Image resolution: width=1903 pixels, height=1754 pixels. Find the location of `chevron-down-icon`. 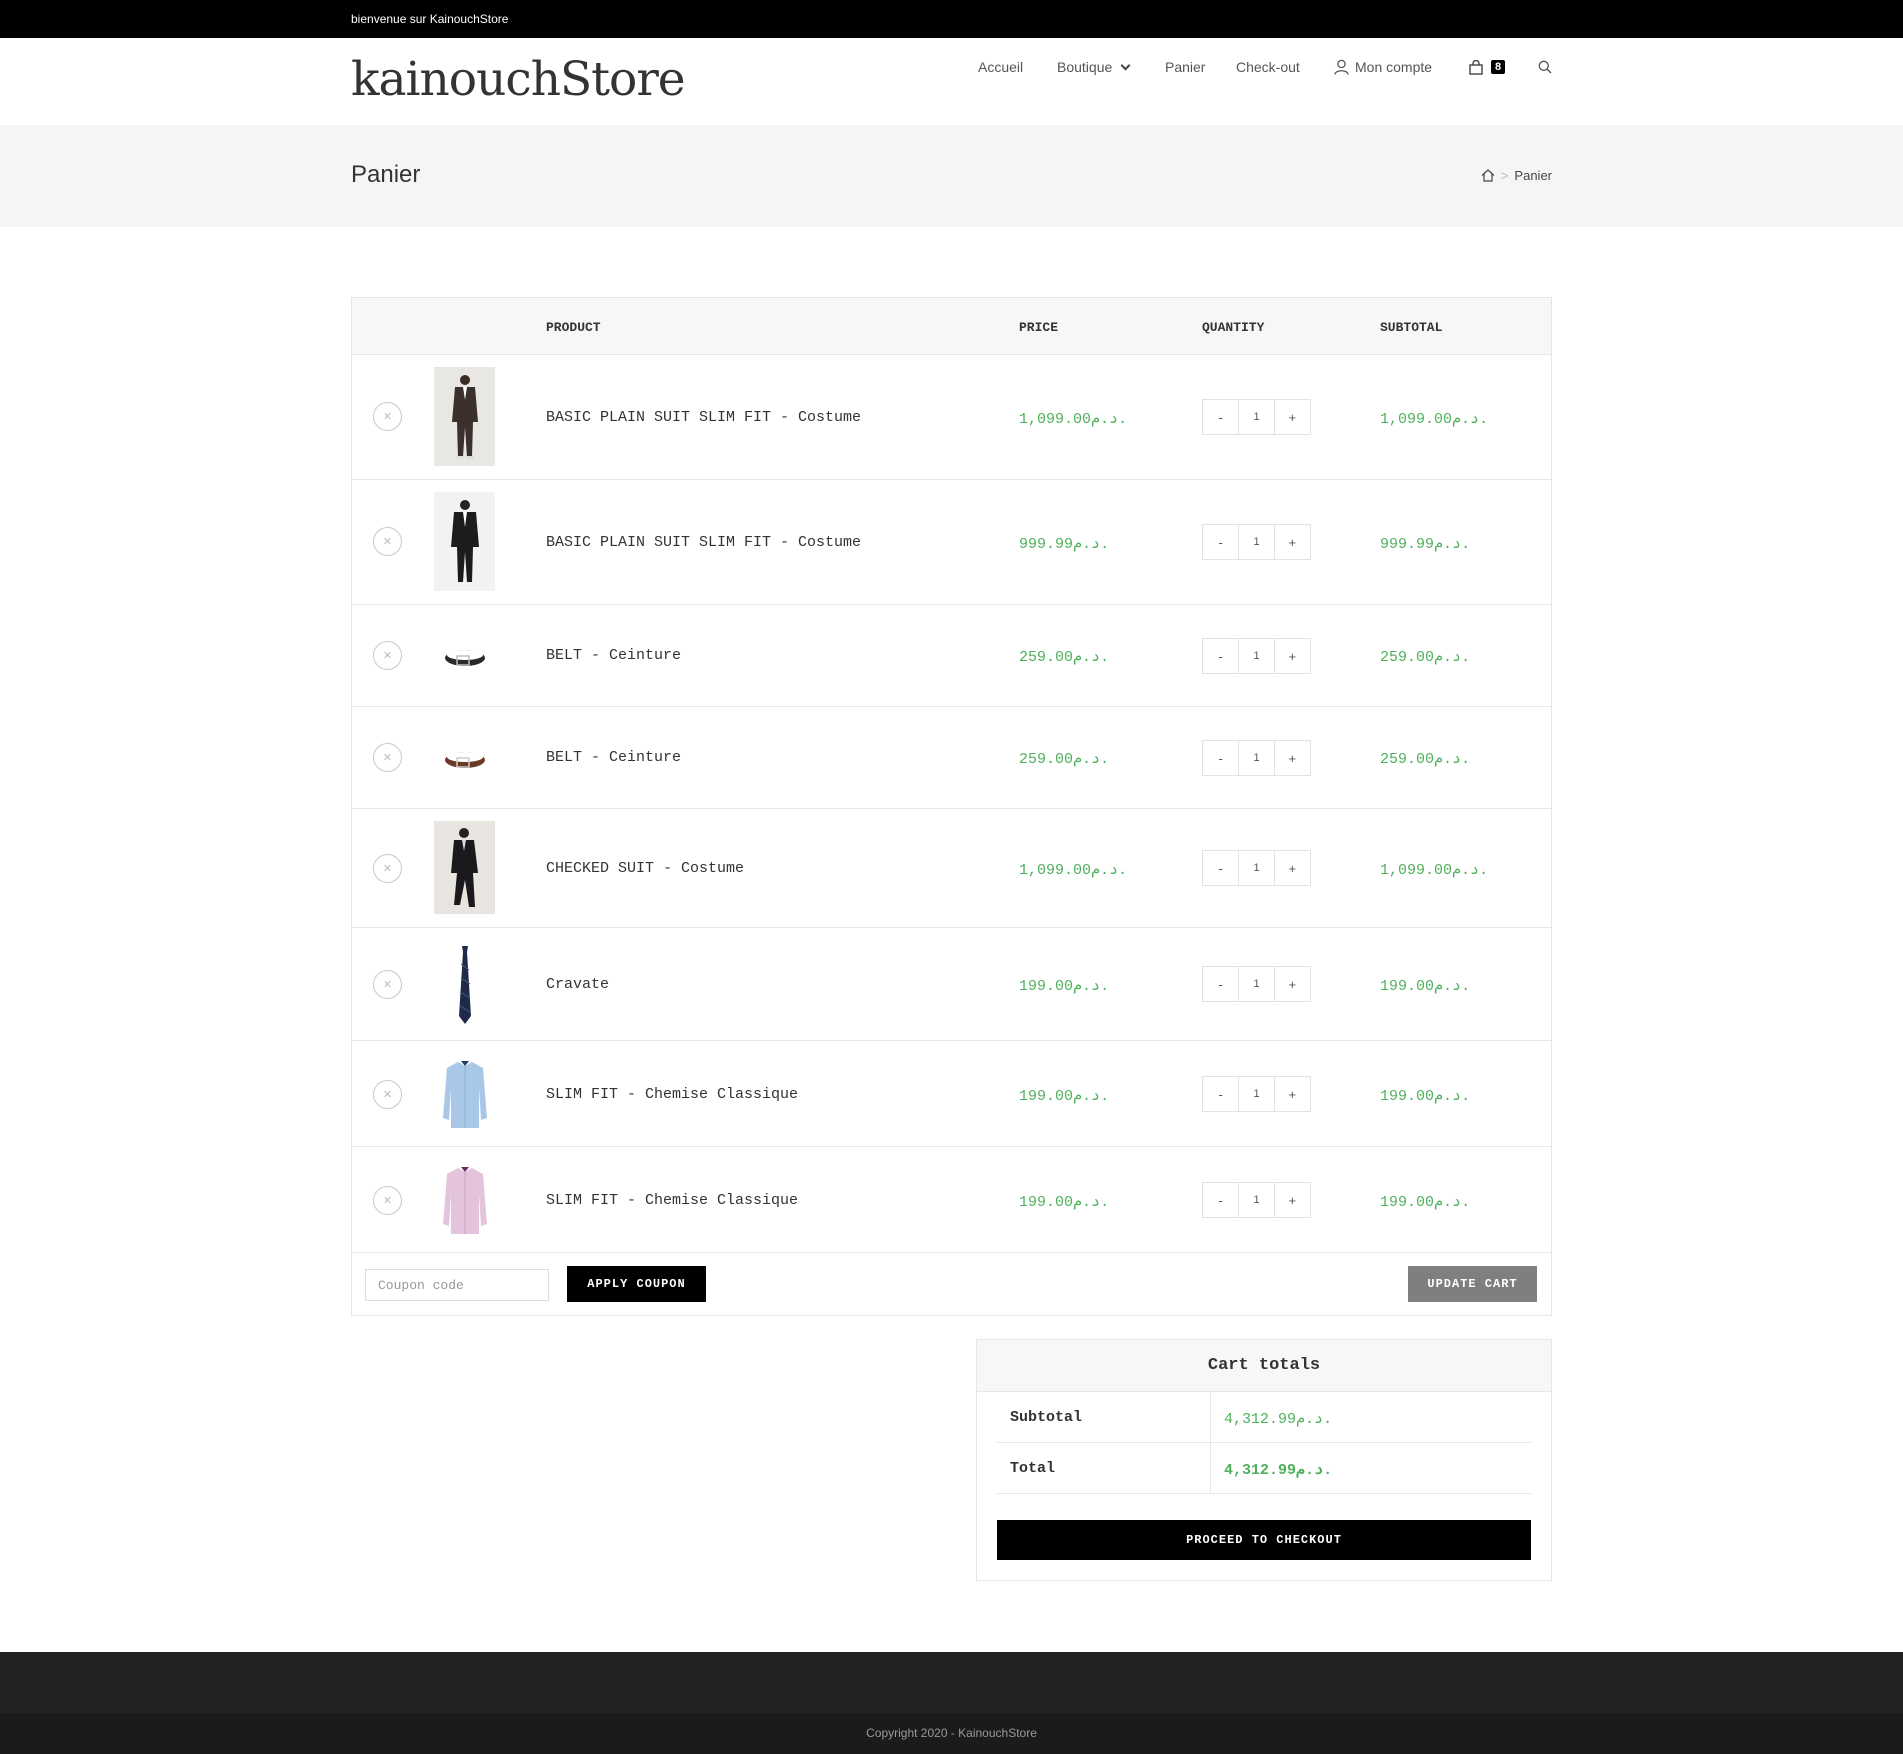

chevron-down-icon is located at coordinates (1125, 65).